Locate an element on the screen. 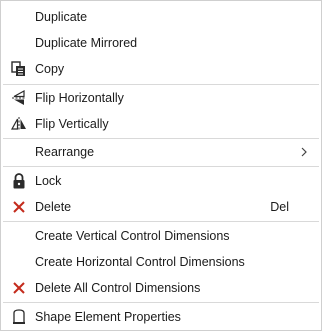  menu-item-create-horizontal-control-dimensions: Create Horizontal Control Dimensions is located at coordinates (161, 262).